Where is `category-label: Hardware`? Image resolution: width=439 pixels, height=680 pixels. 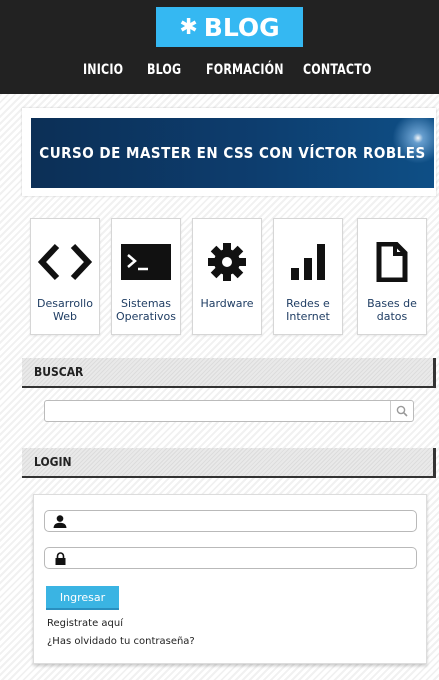
category-label: Hardware is located at coordinates (227, 303).